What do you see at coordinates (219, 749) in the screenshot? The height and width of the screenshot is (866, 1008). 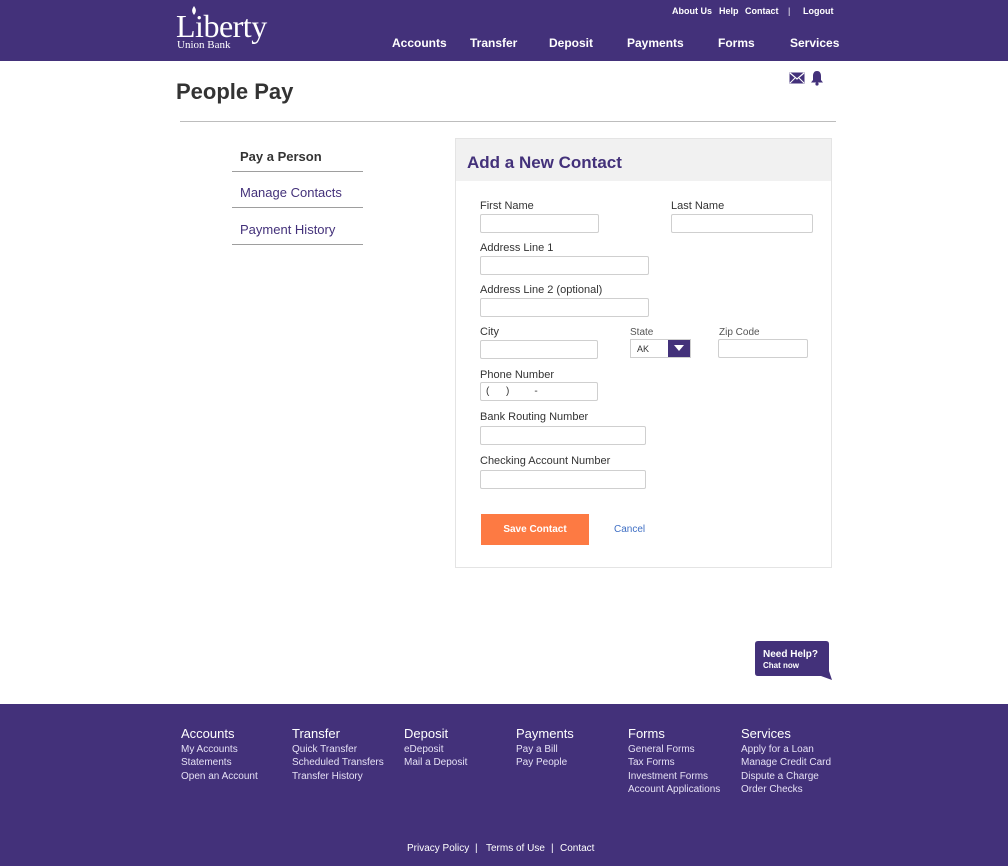 I see `footer-link-my-accounts: My Accounts` at bounding box center [219, 749].